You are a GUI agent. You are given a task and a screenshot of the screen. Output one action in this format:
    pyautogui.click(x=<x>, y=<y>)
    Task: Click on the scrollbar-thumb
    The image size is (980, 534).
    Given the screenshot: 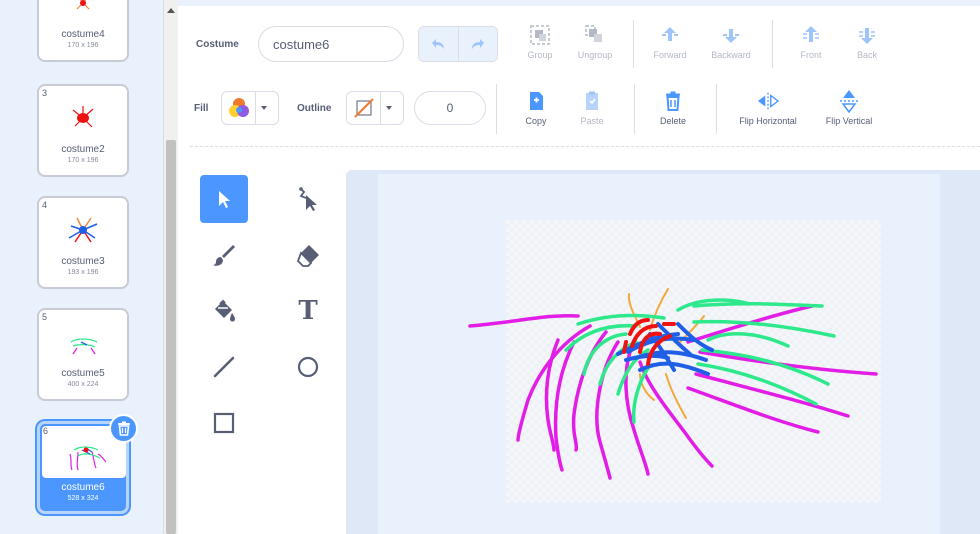 What is the action you would take?
    pyautogui.click(x=171, y=337)
    